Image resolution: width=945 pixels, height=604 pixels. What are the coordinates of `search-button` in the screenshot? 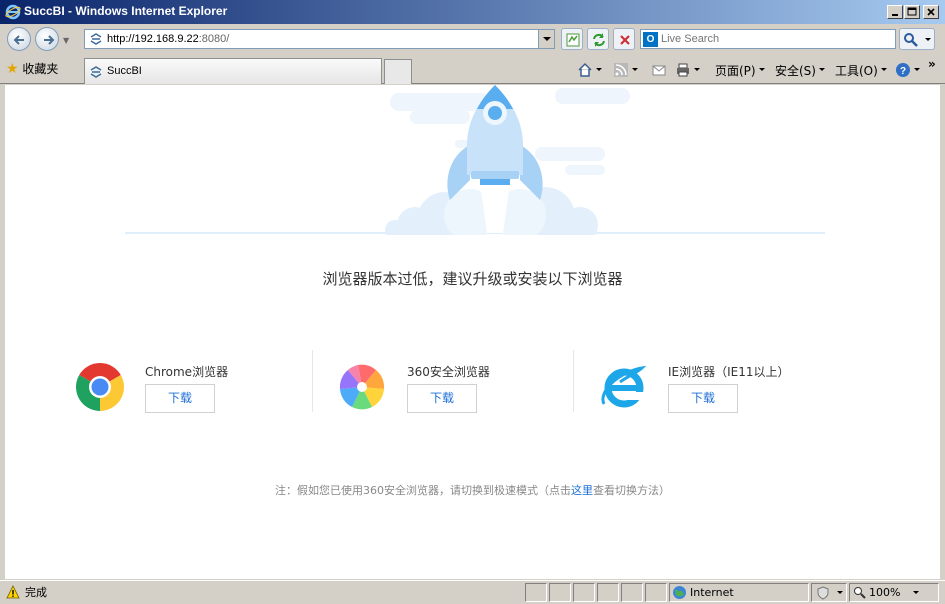 It's located at (917, 39).